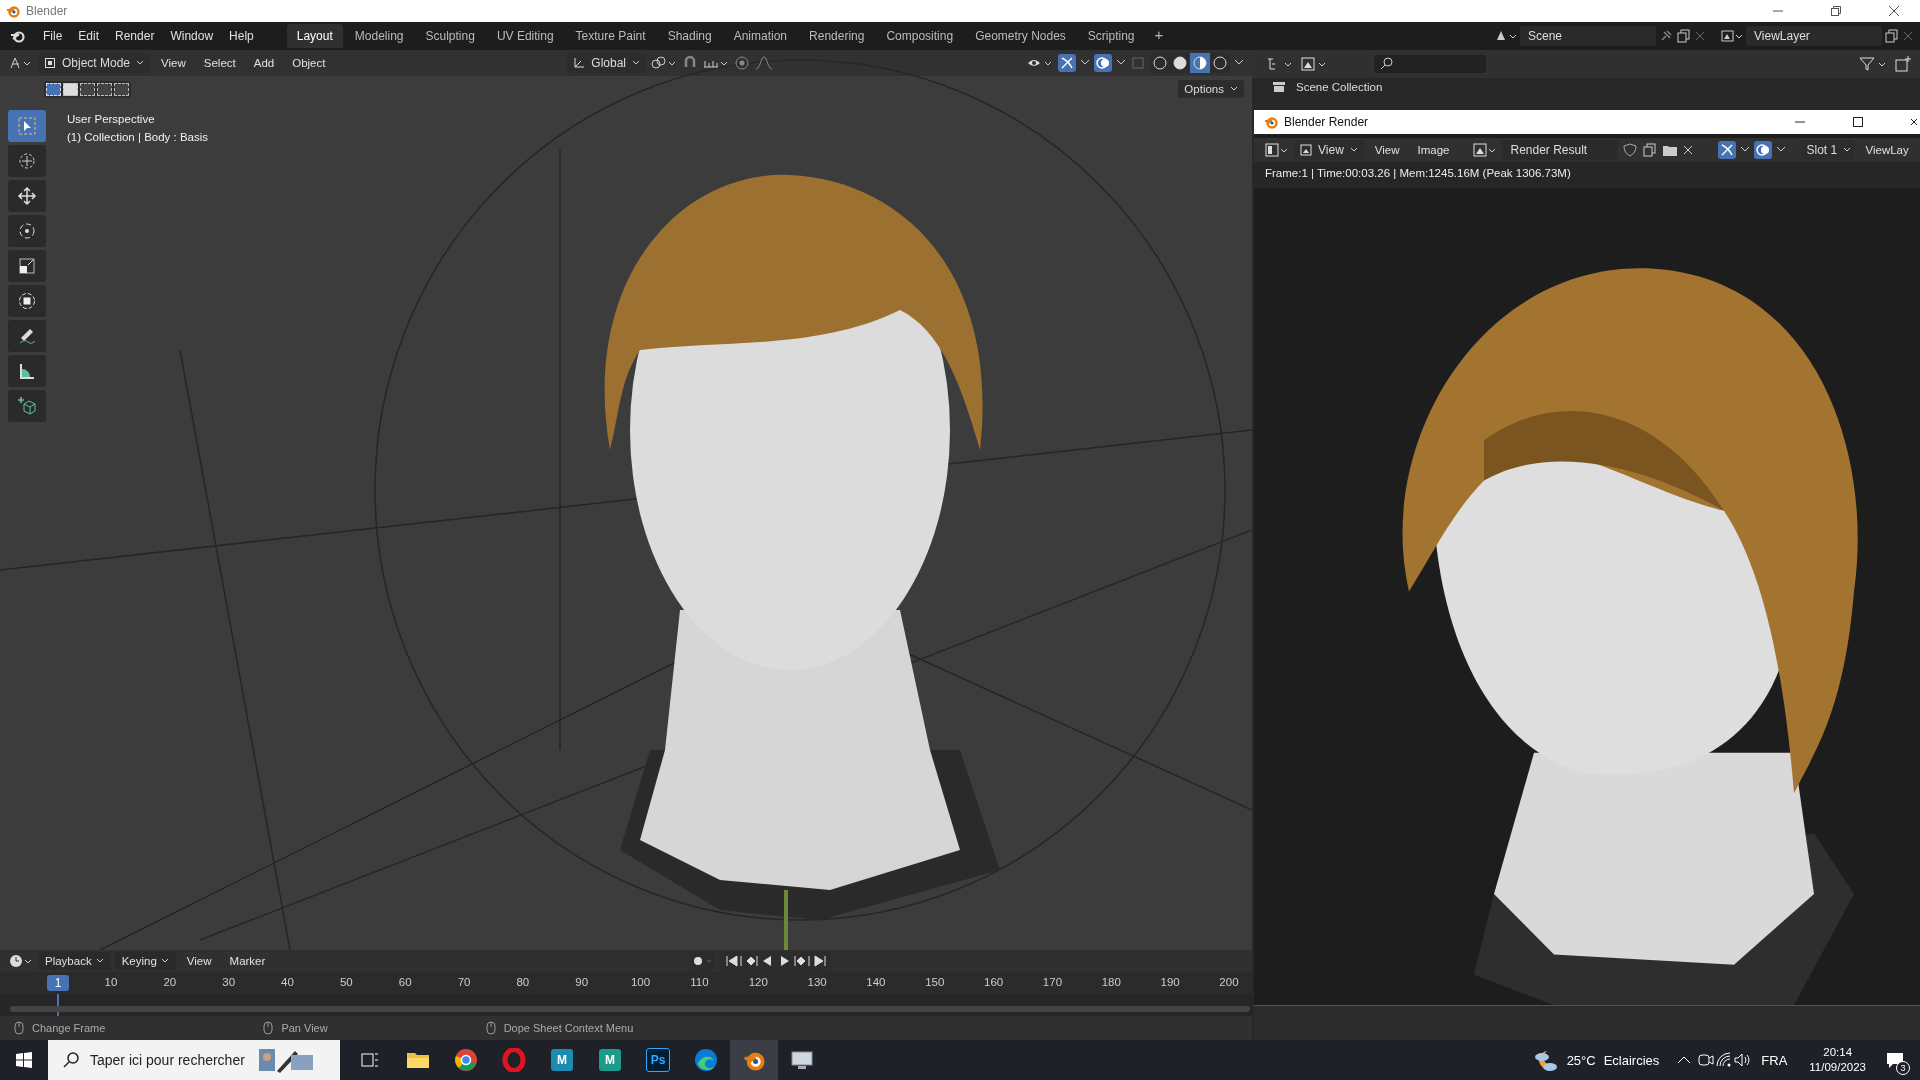 The width and height of the screenshot is (1920, 1080). What do you see at coordinates (1211, 89) in the screenshot?
I see `options-dropdown: Options` at bounding box center [1211, 89].